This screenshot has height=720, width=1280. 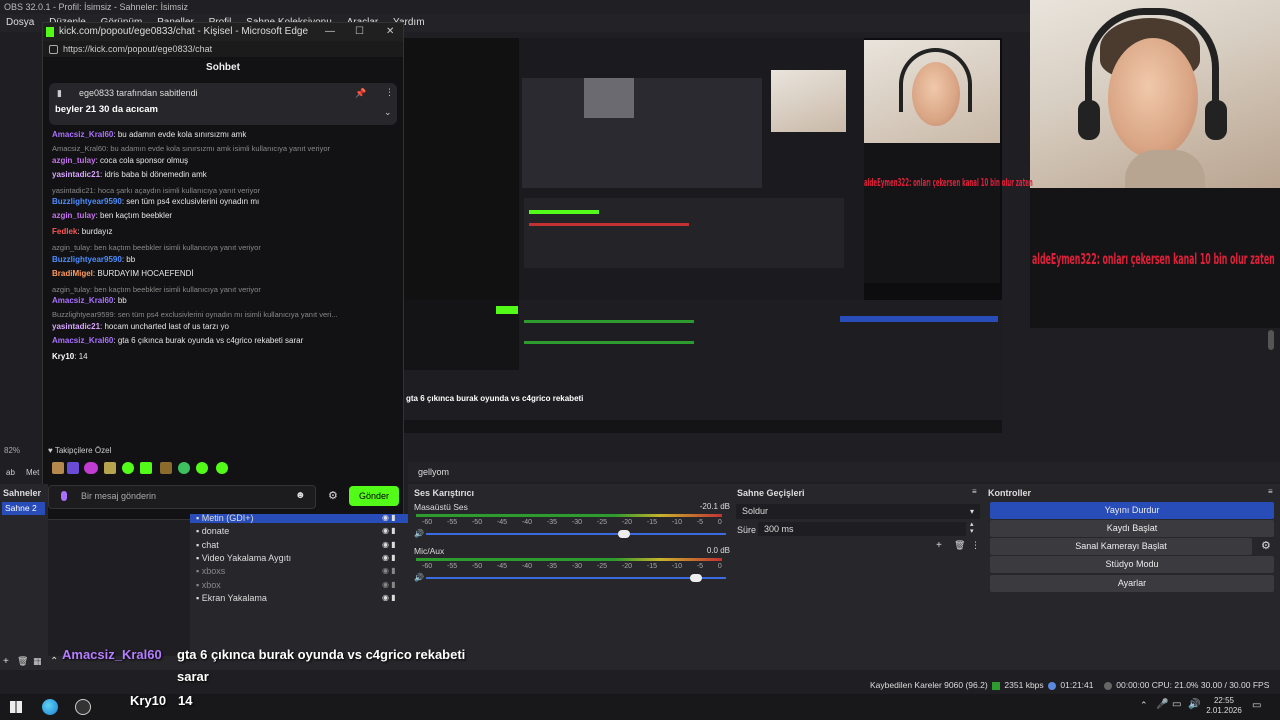 I want to click on chat-message: azgin_tulay: coca cola sponsor olmuş, so click(x=223, y=161).